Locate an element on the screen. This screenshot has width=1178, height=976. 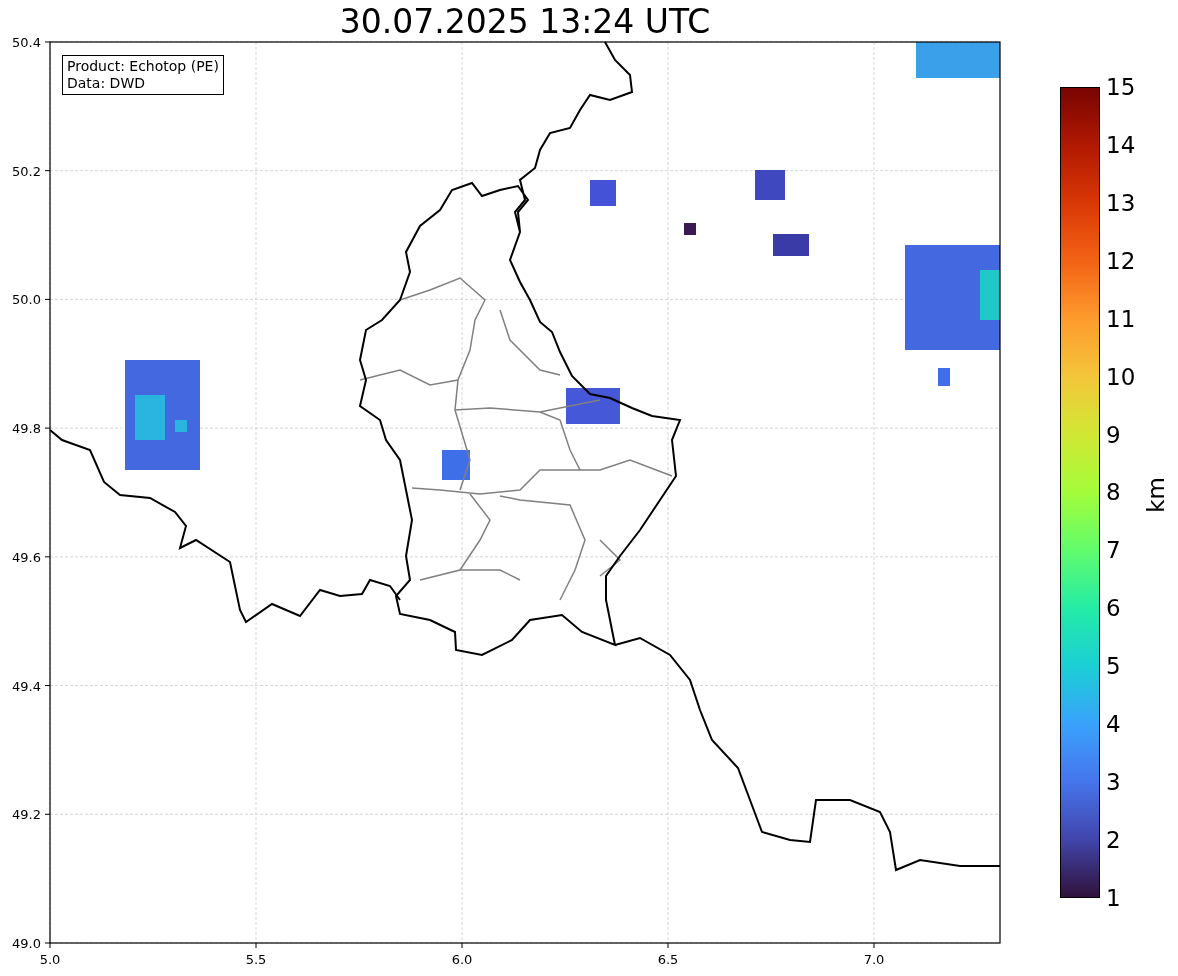
colorbar-tick-label: 5 is located at coordinates (1114, 666).